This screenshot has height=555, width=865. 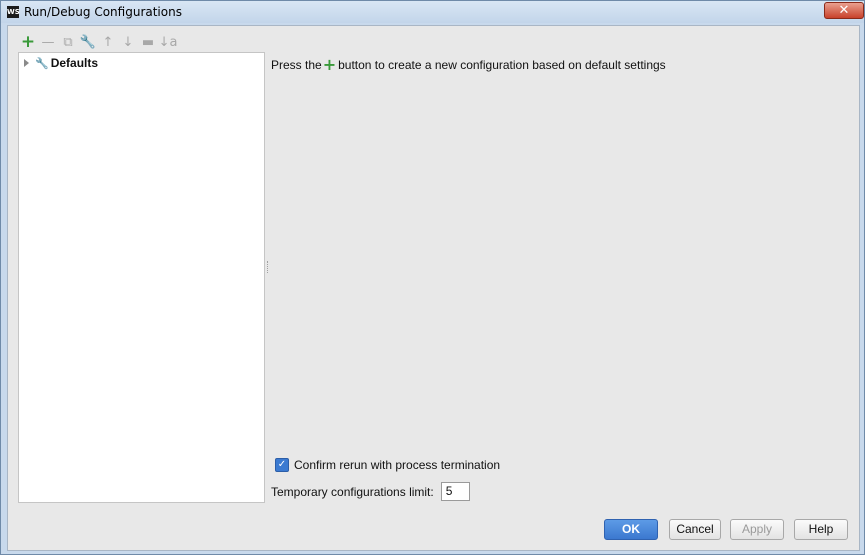 I want to click on confirm-rerun-label: Confirm rerun with process termination, so click(x=397, y=465).